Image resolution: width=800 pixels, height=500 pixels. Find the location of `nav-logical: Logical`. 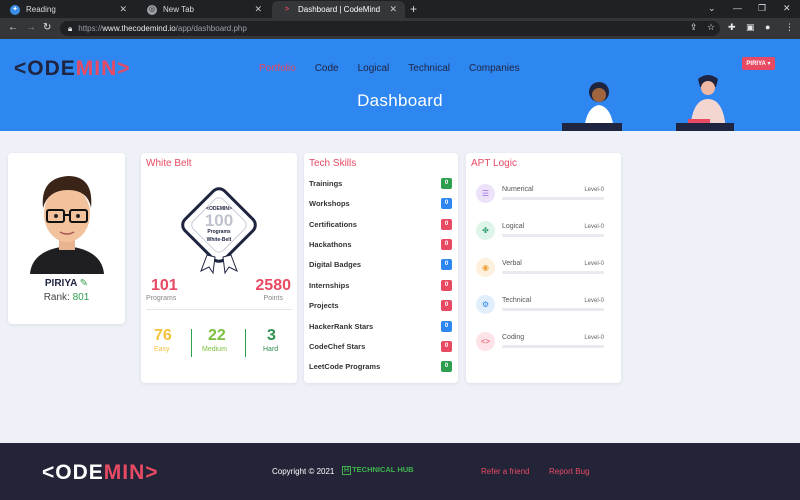

nav-logical: Logical is located at coordinates (374, 68).